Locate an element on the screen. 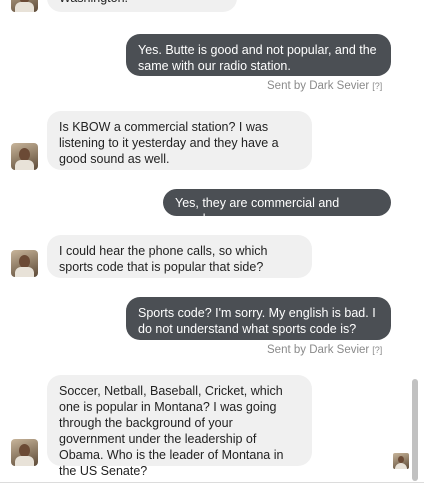 The height and width of the screenshot is (483, 424). scrollbar-thumb is located at coordinates (415, 430).